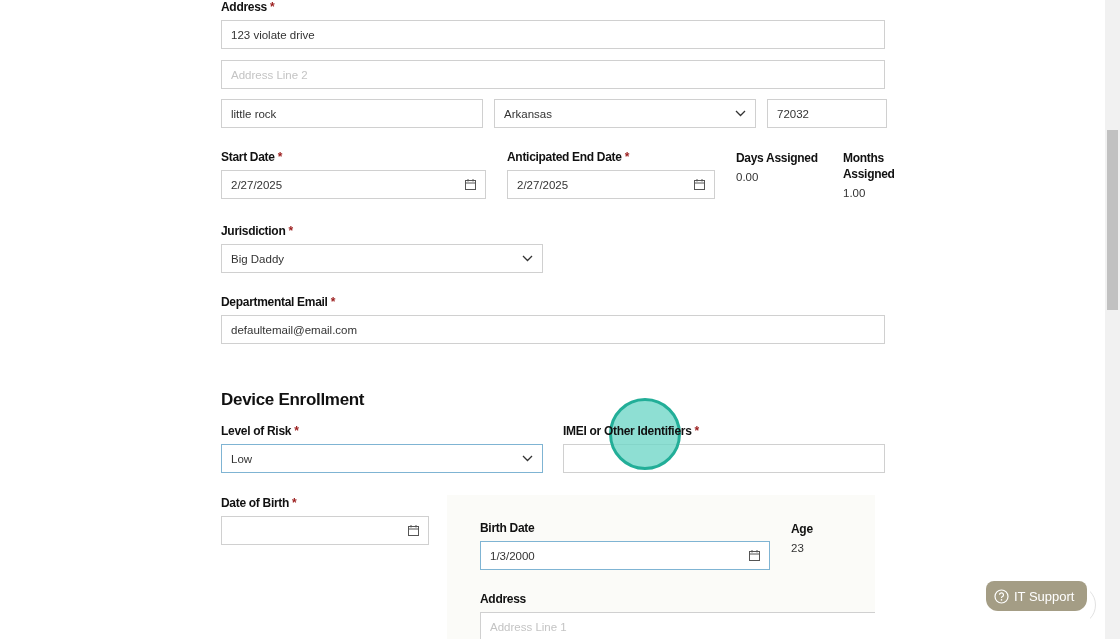 The width and height of the screenshot is (1120, 639). What do you see at coordinates (1112, 319) in the screenshot?
I see `scrollbar` at bounding box center [1112, 319].